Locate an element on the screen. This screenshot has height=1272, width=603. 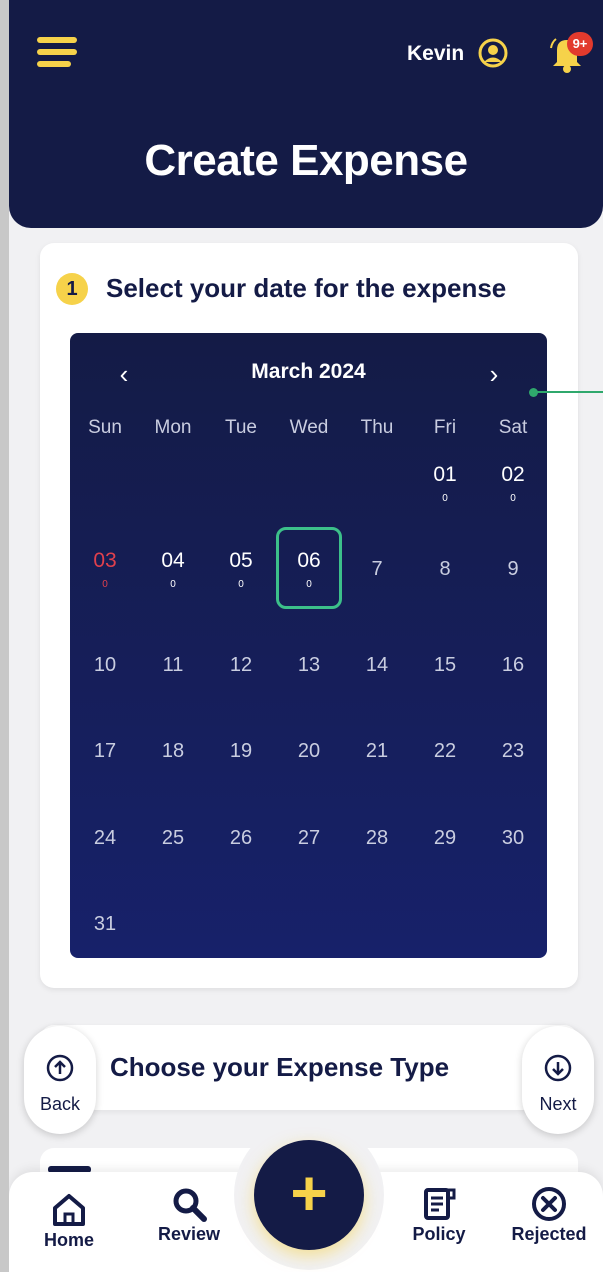
home-icon is located at coordinates (69, 1210).